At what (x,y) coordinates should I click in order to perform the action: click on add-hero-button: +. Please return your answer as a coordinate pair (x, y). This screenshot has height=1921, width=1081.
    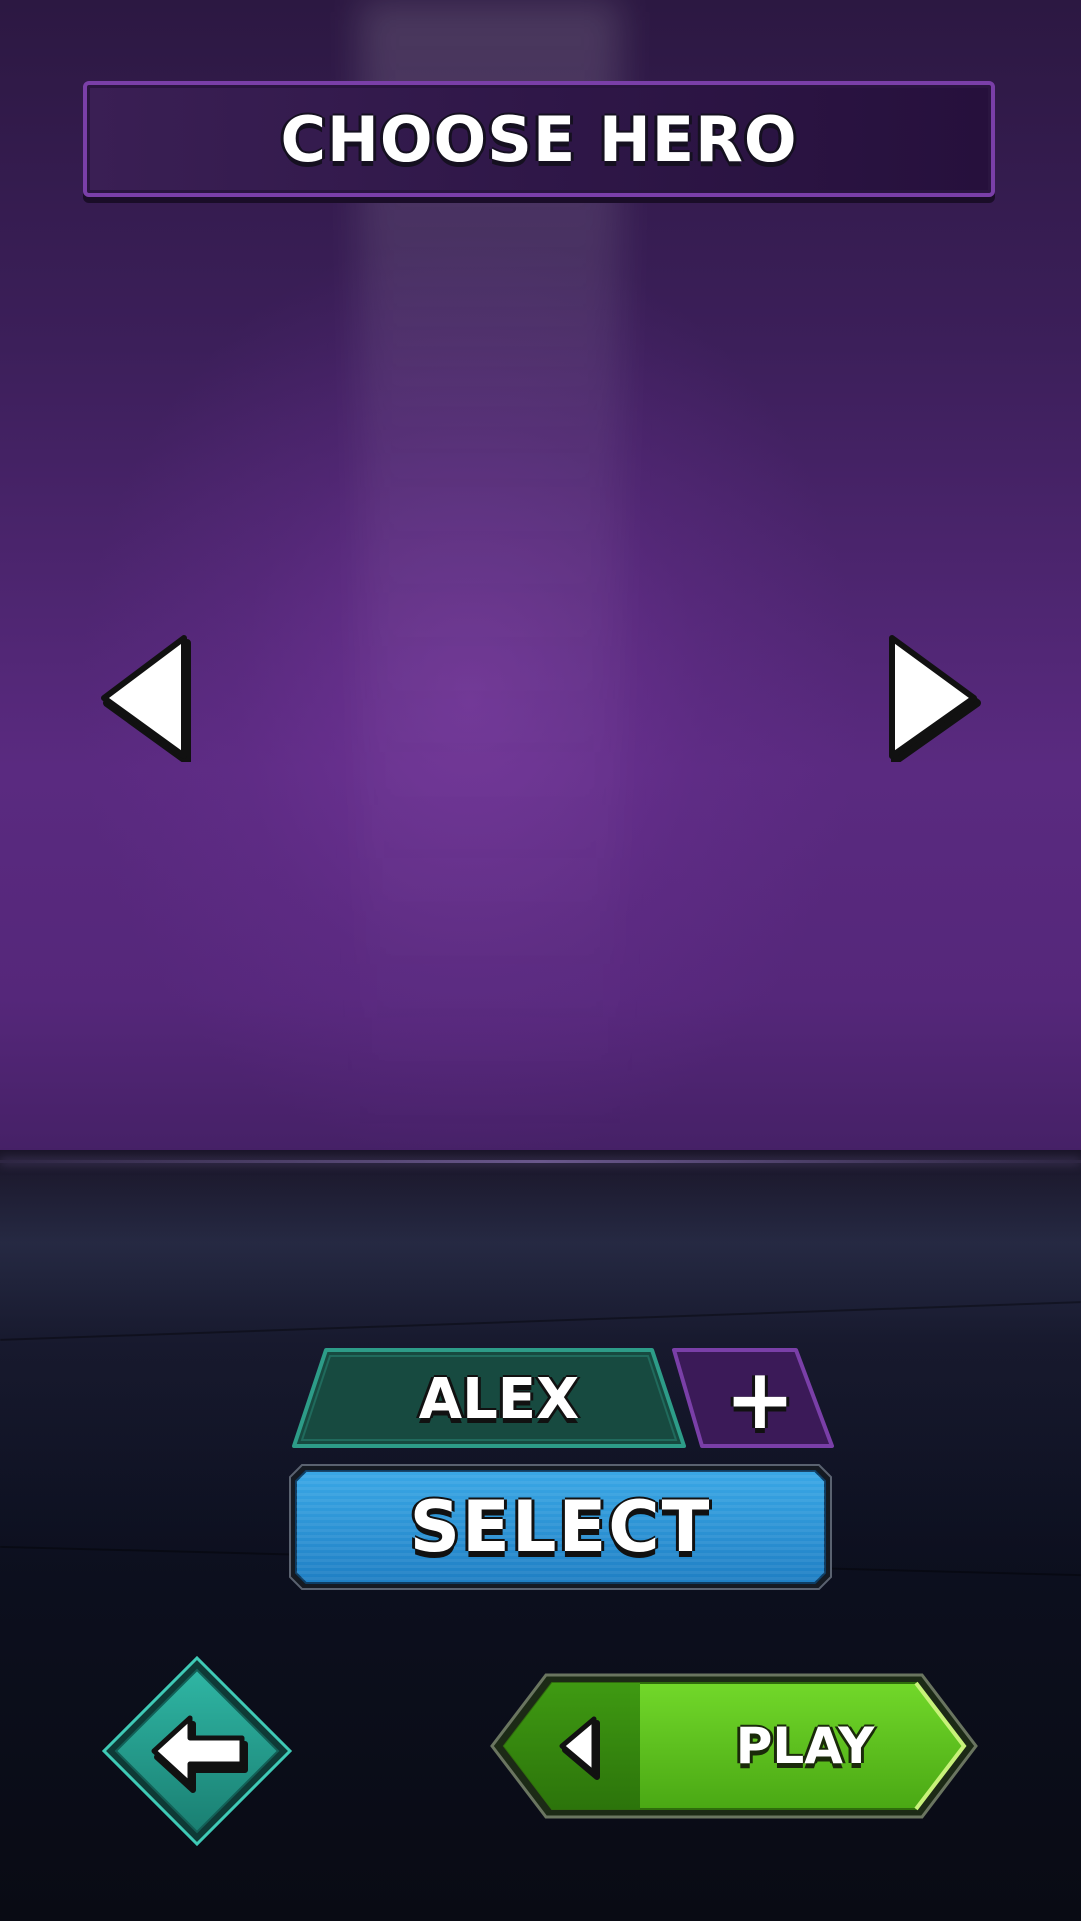
    Looking at the image, I should click on (752, 1399).